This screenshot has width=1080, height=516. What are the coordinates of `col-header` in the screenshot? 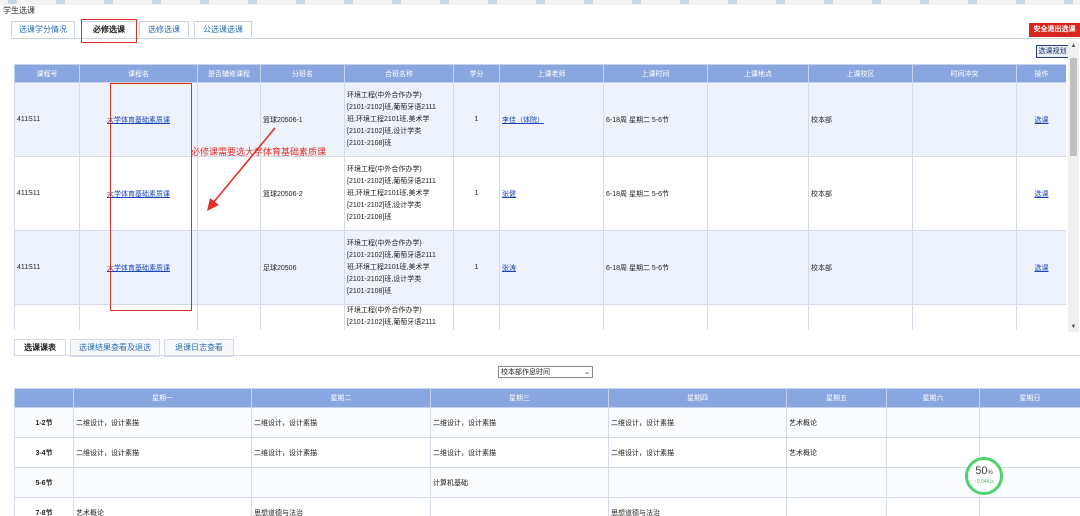 It's located at (44, 398).